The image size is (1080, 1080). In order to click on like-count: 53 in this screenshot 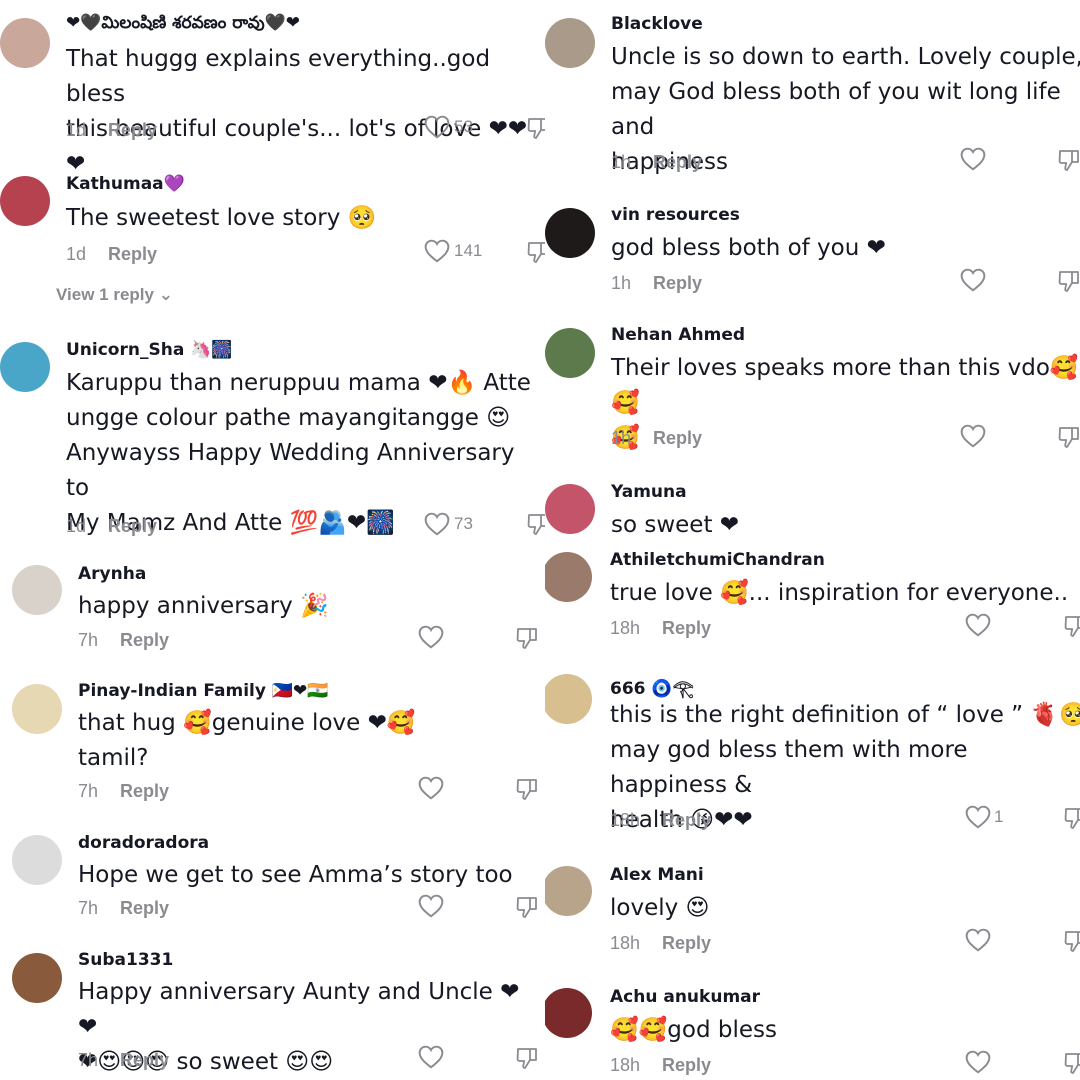, I will do `click(463, 126)`.